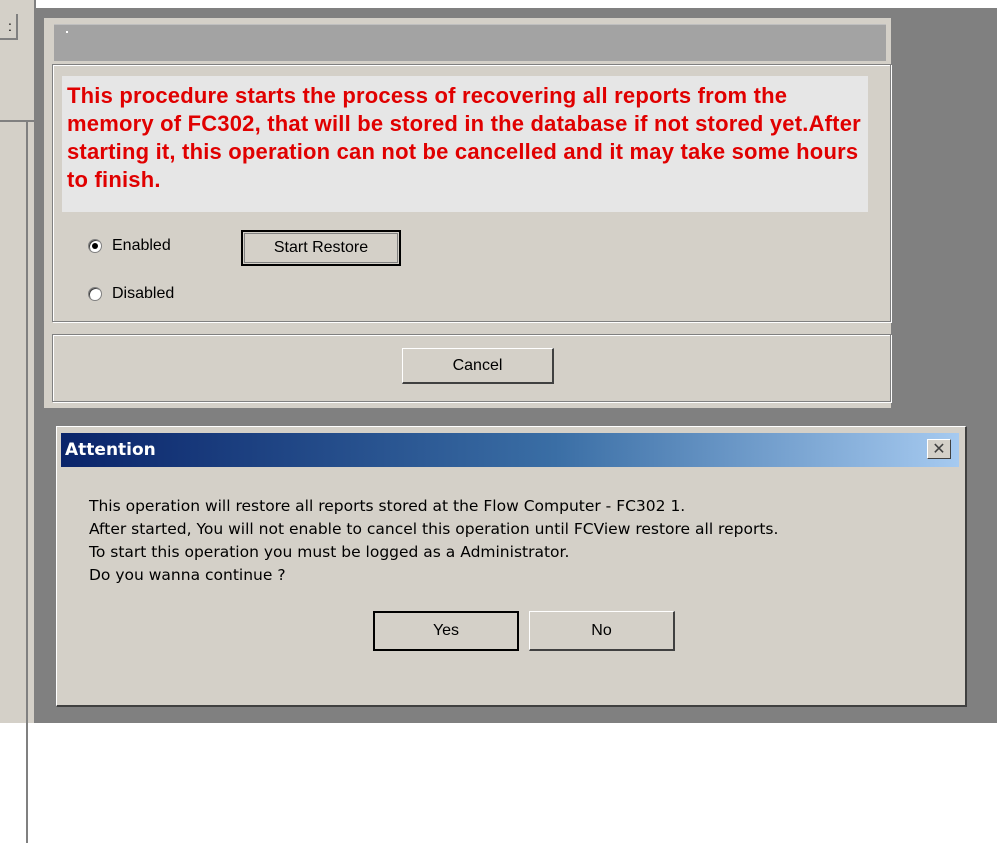  Describe the element at coordinates (470, 42) in the screenshot. I see `restore-window-titlebar` at that location.